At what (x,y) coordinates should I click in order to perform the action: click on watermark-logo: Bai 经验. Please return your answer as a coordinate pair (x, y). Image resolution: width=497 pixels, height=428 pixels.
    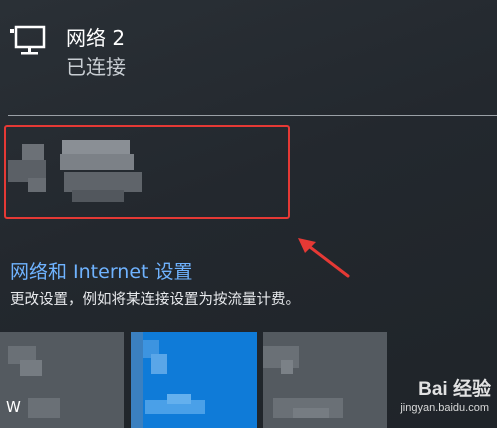
    Looking at the image, I should click on (454, 389).